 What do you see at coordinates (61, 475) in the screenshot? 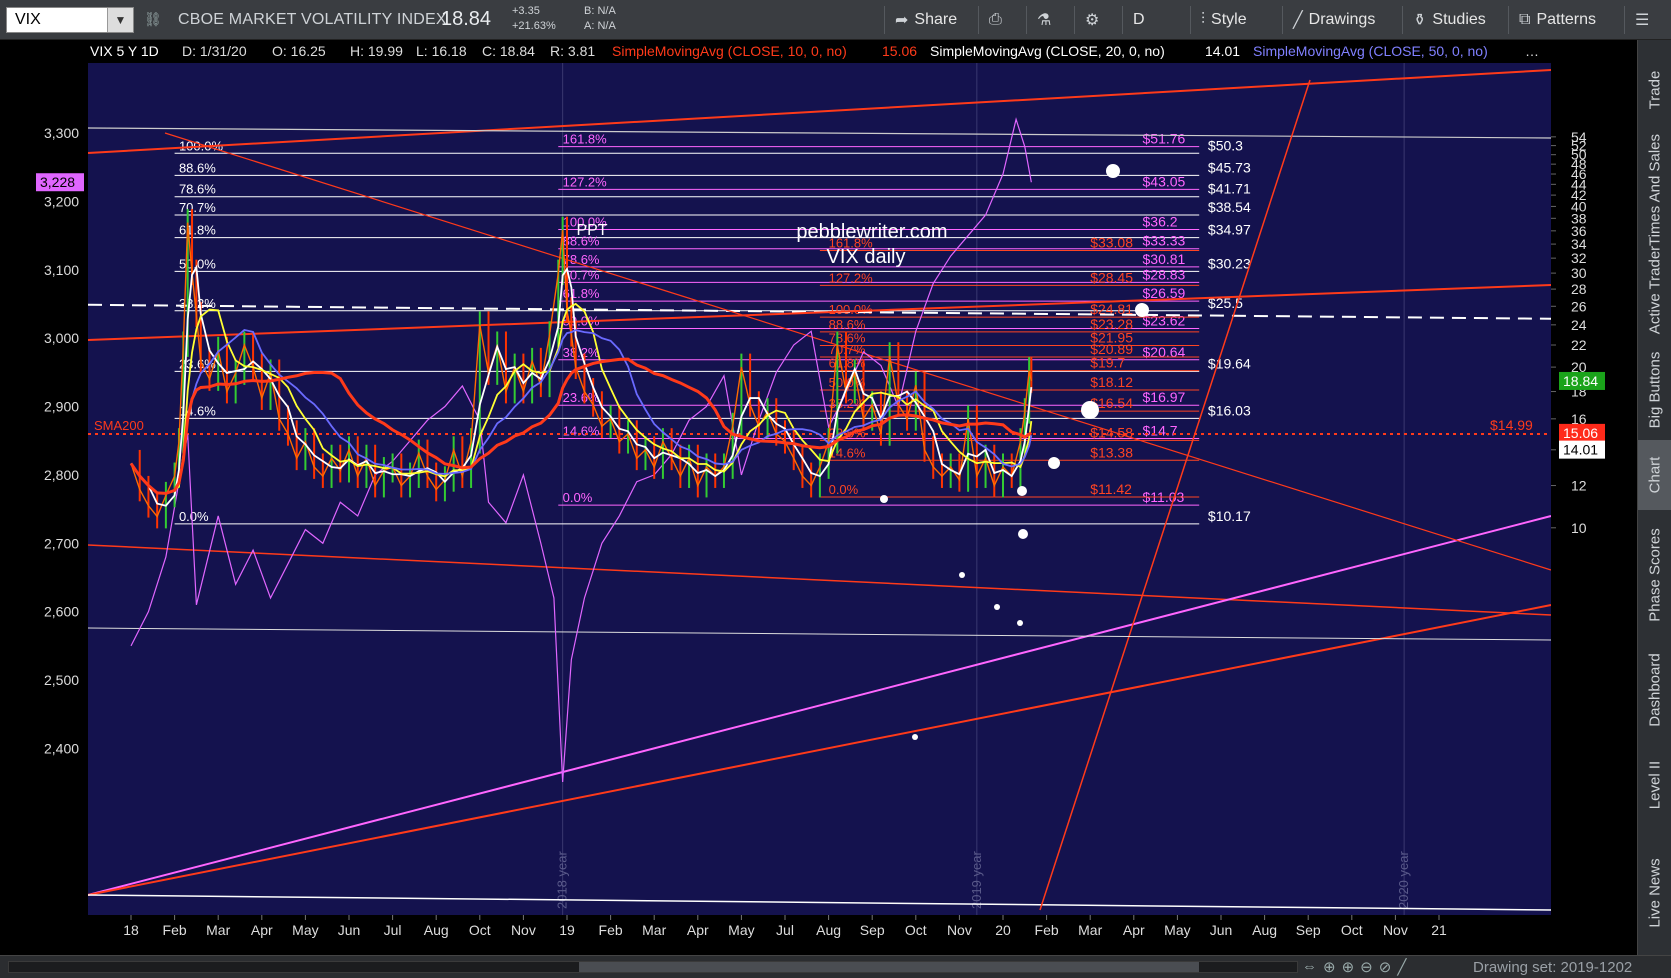
I see `y-left-tick-label: 2,800` at bounding box center [61, 475].